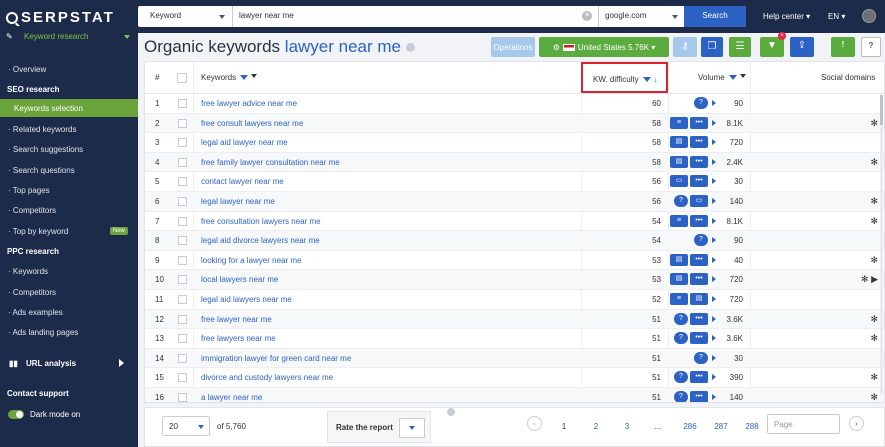 Image resolution: width=885 pixels, height=447 pixels. Describe the element at coordinates (871, 47) in the screenshot. I see `help-icon: ?` at that location.